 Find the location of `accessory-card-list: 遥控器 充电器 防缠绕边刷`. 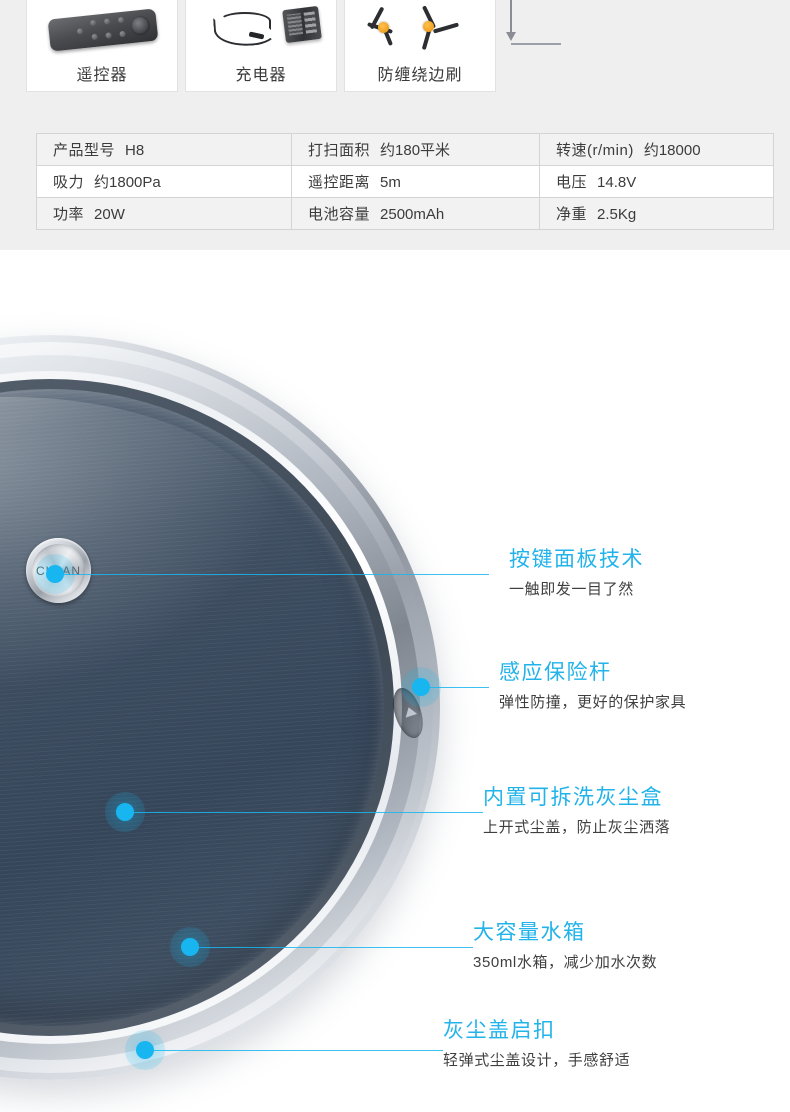

accessory-card-list: 遥控器 充电器 防缠绕边刷 is located at coordinates (261, 46).